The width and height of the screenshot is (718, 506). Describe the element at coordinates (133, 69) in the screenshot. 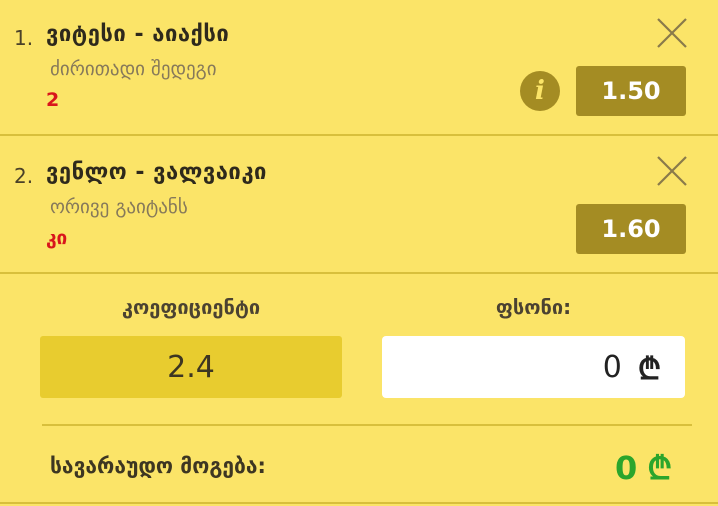

I see `market-name: ძირითადი შედეგი` at that location.